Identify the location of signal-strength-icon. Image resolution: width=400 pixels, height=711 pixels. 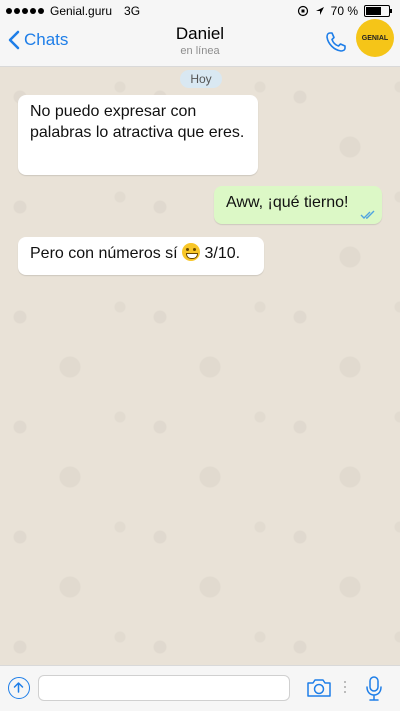
(25, 11).